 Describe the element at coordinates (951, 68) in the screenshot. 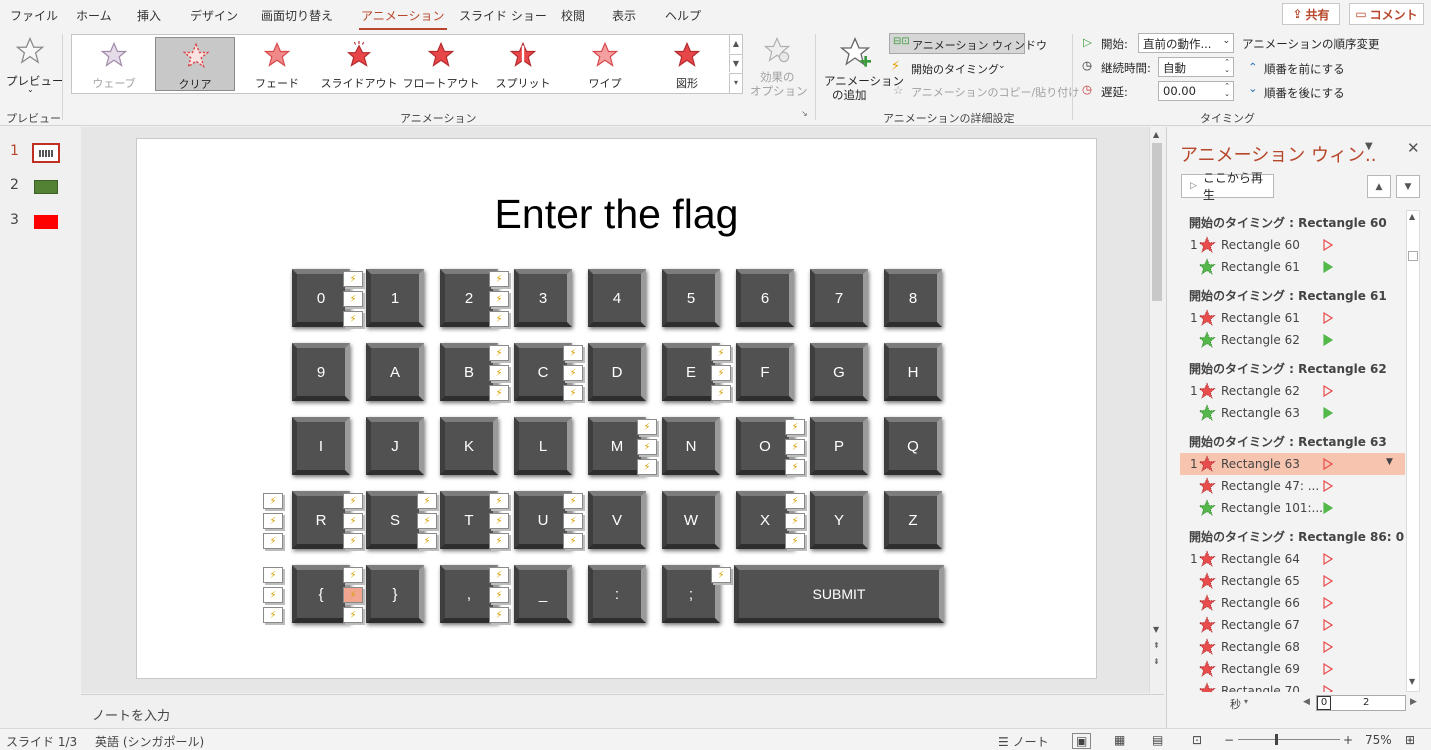

I see `trigger-button: ⚡ 開始のタイミング ⌄` at that location.